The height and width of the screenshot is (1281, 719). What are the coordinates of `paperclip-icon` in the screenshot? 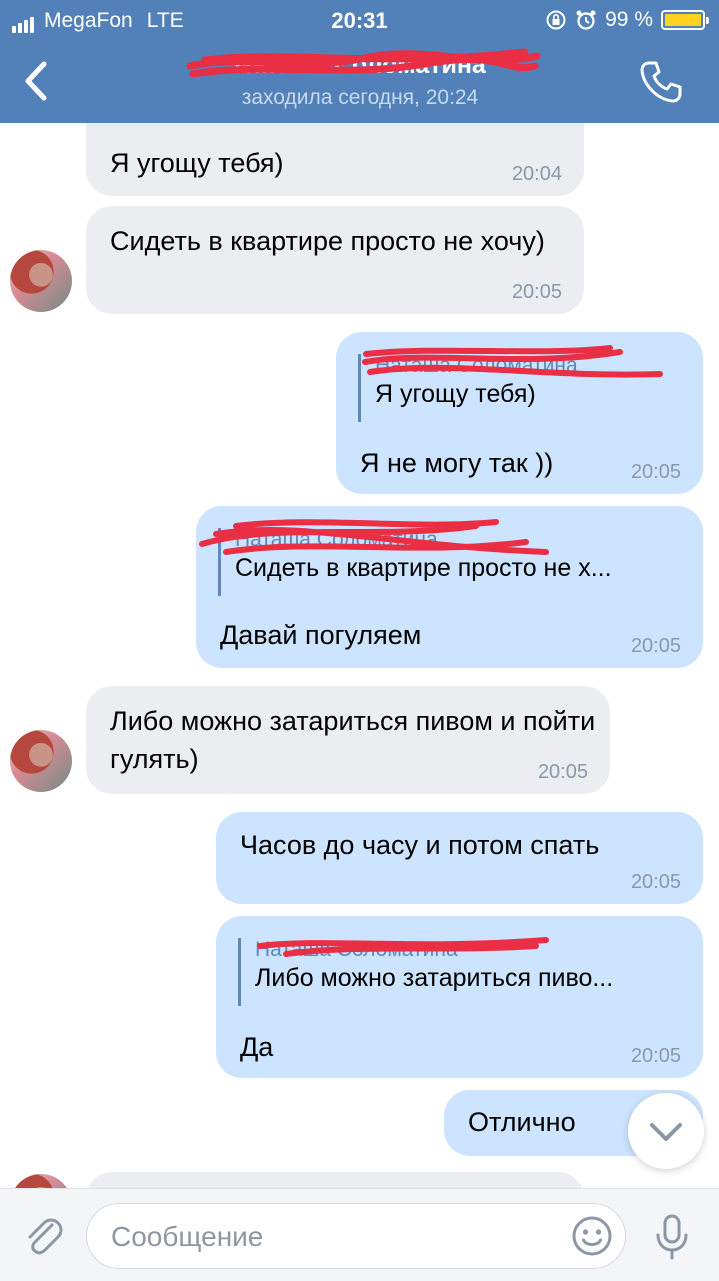 It's located at (45, 1236).